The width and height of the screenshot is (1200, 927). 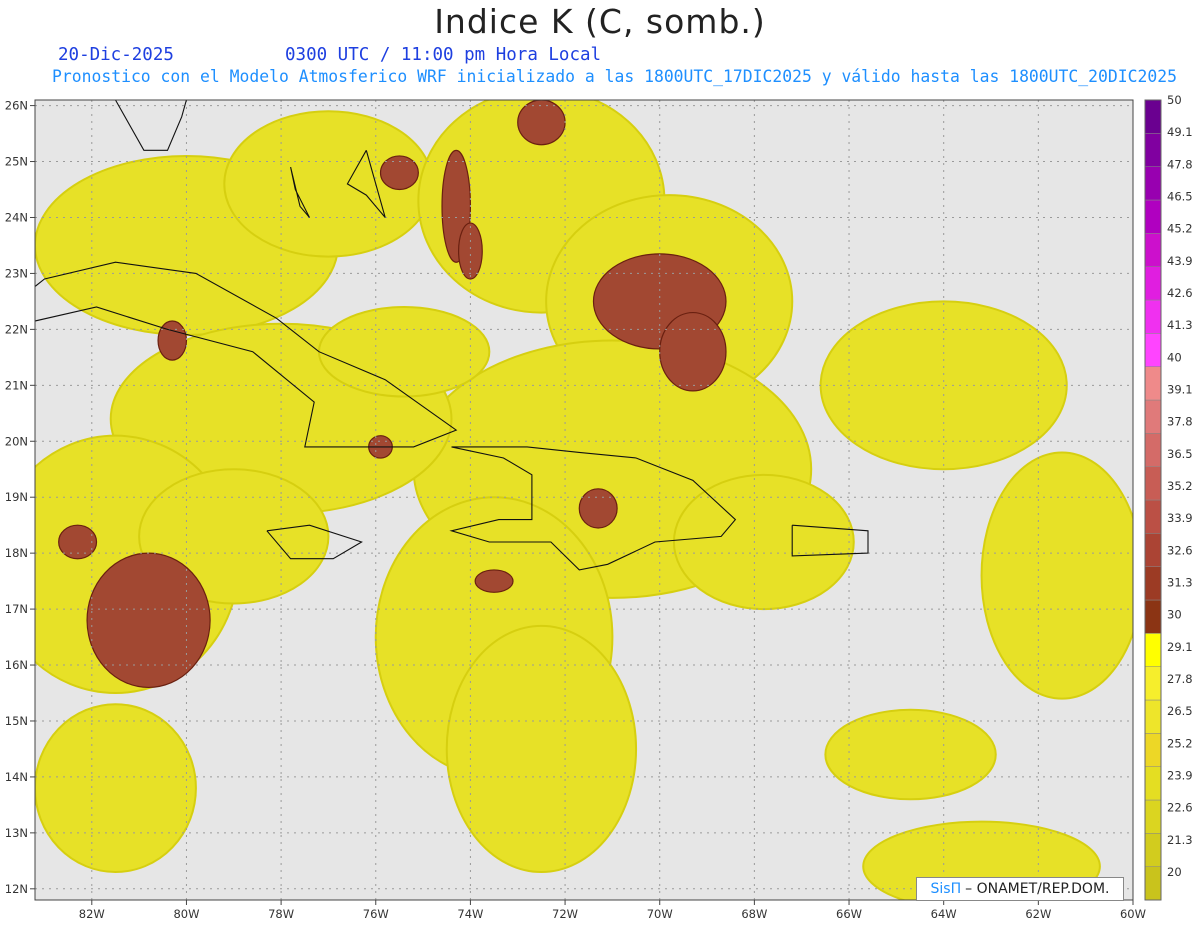 What do you see at coordinates (92, 914) in the screenshot?
I see `longitude-tick-label: 82W` at bounding box center [92, 914].